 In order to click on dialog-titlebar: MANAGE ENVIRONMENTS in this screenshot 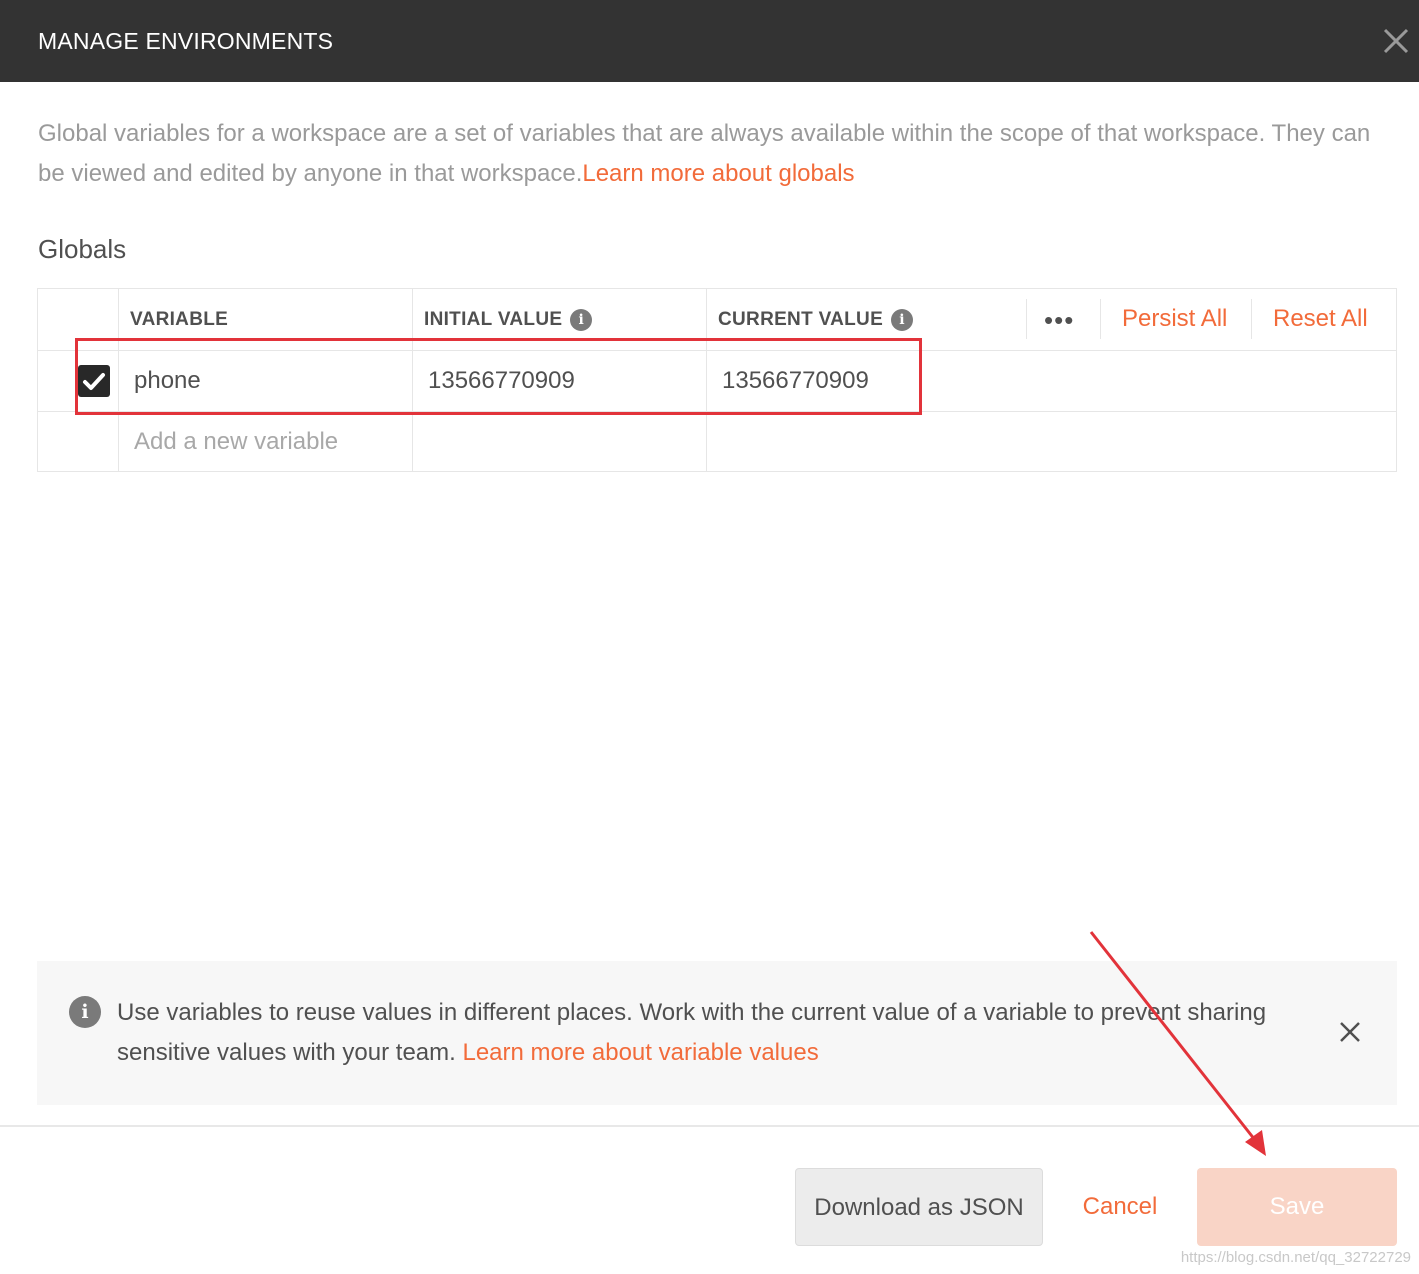, I will do `click(709, 41)`.